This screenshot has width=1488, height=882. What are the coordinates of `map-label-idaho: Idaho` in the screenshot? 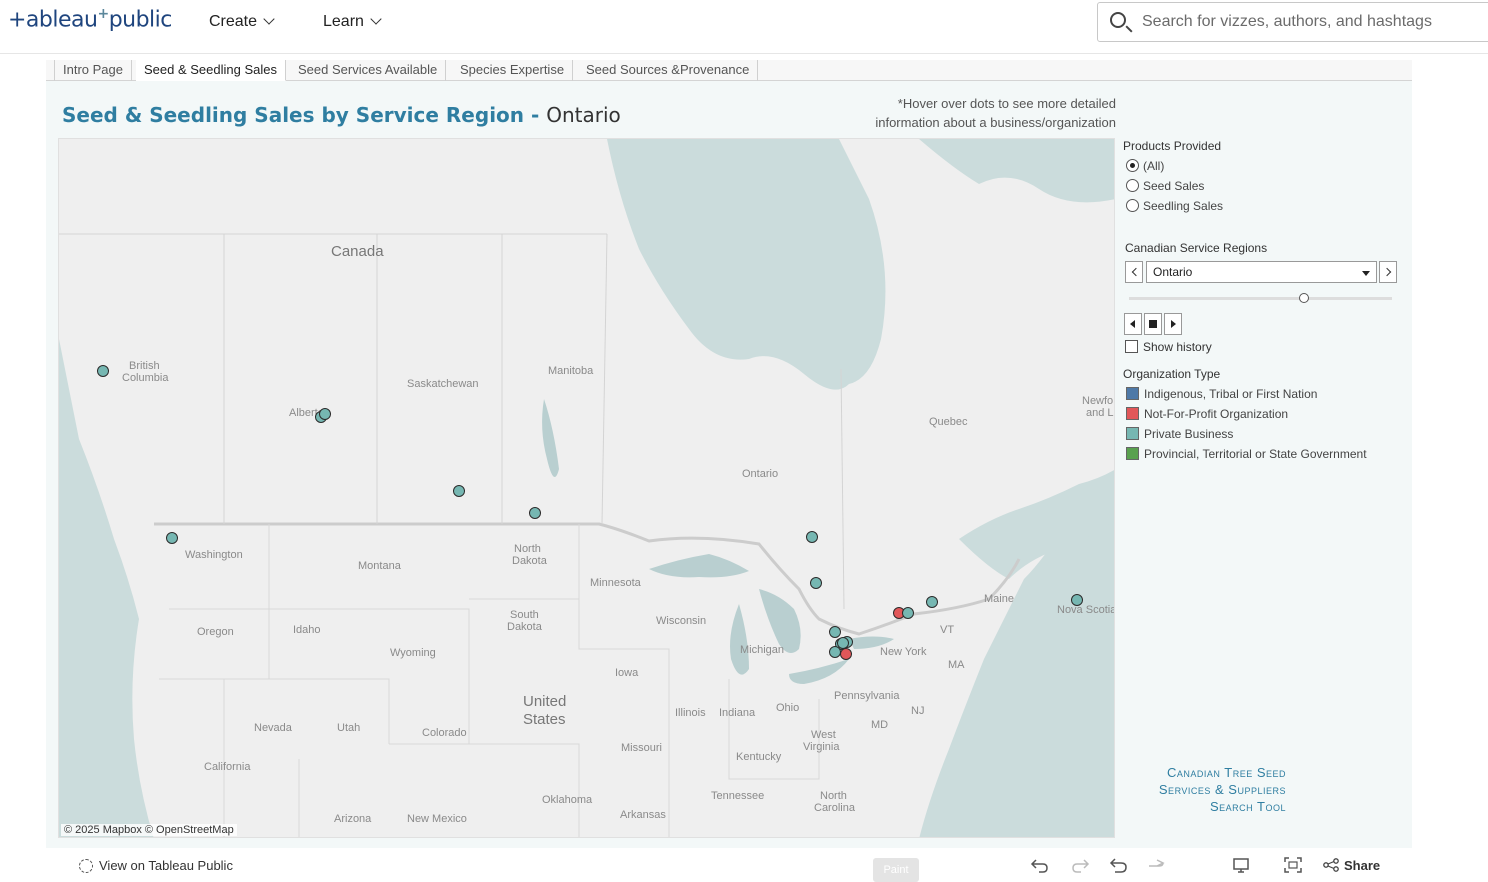 It's located at (307, 630).